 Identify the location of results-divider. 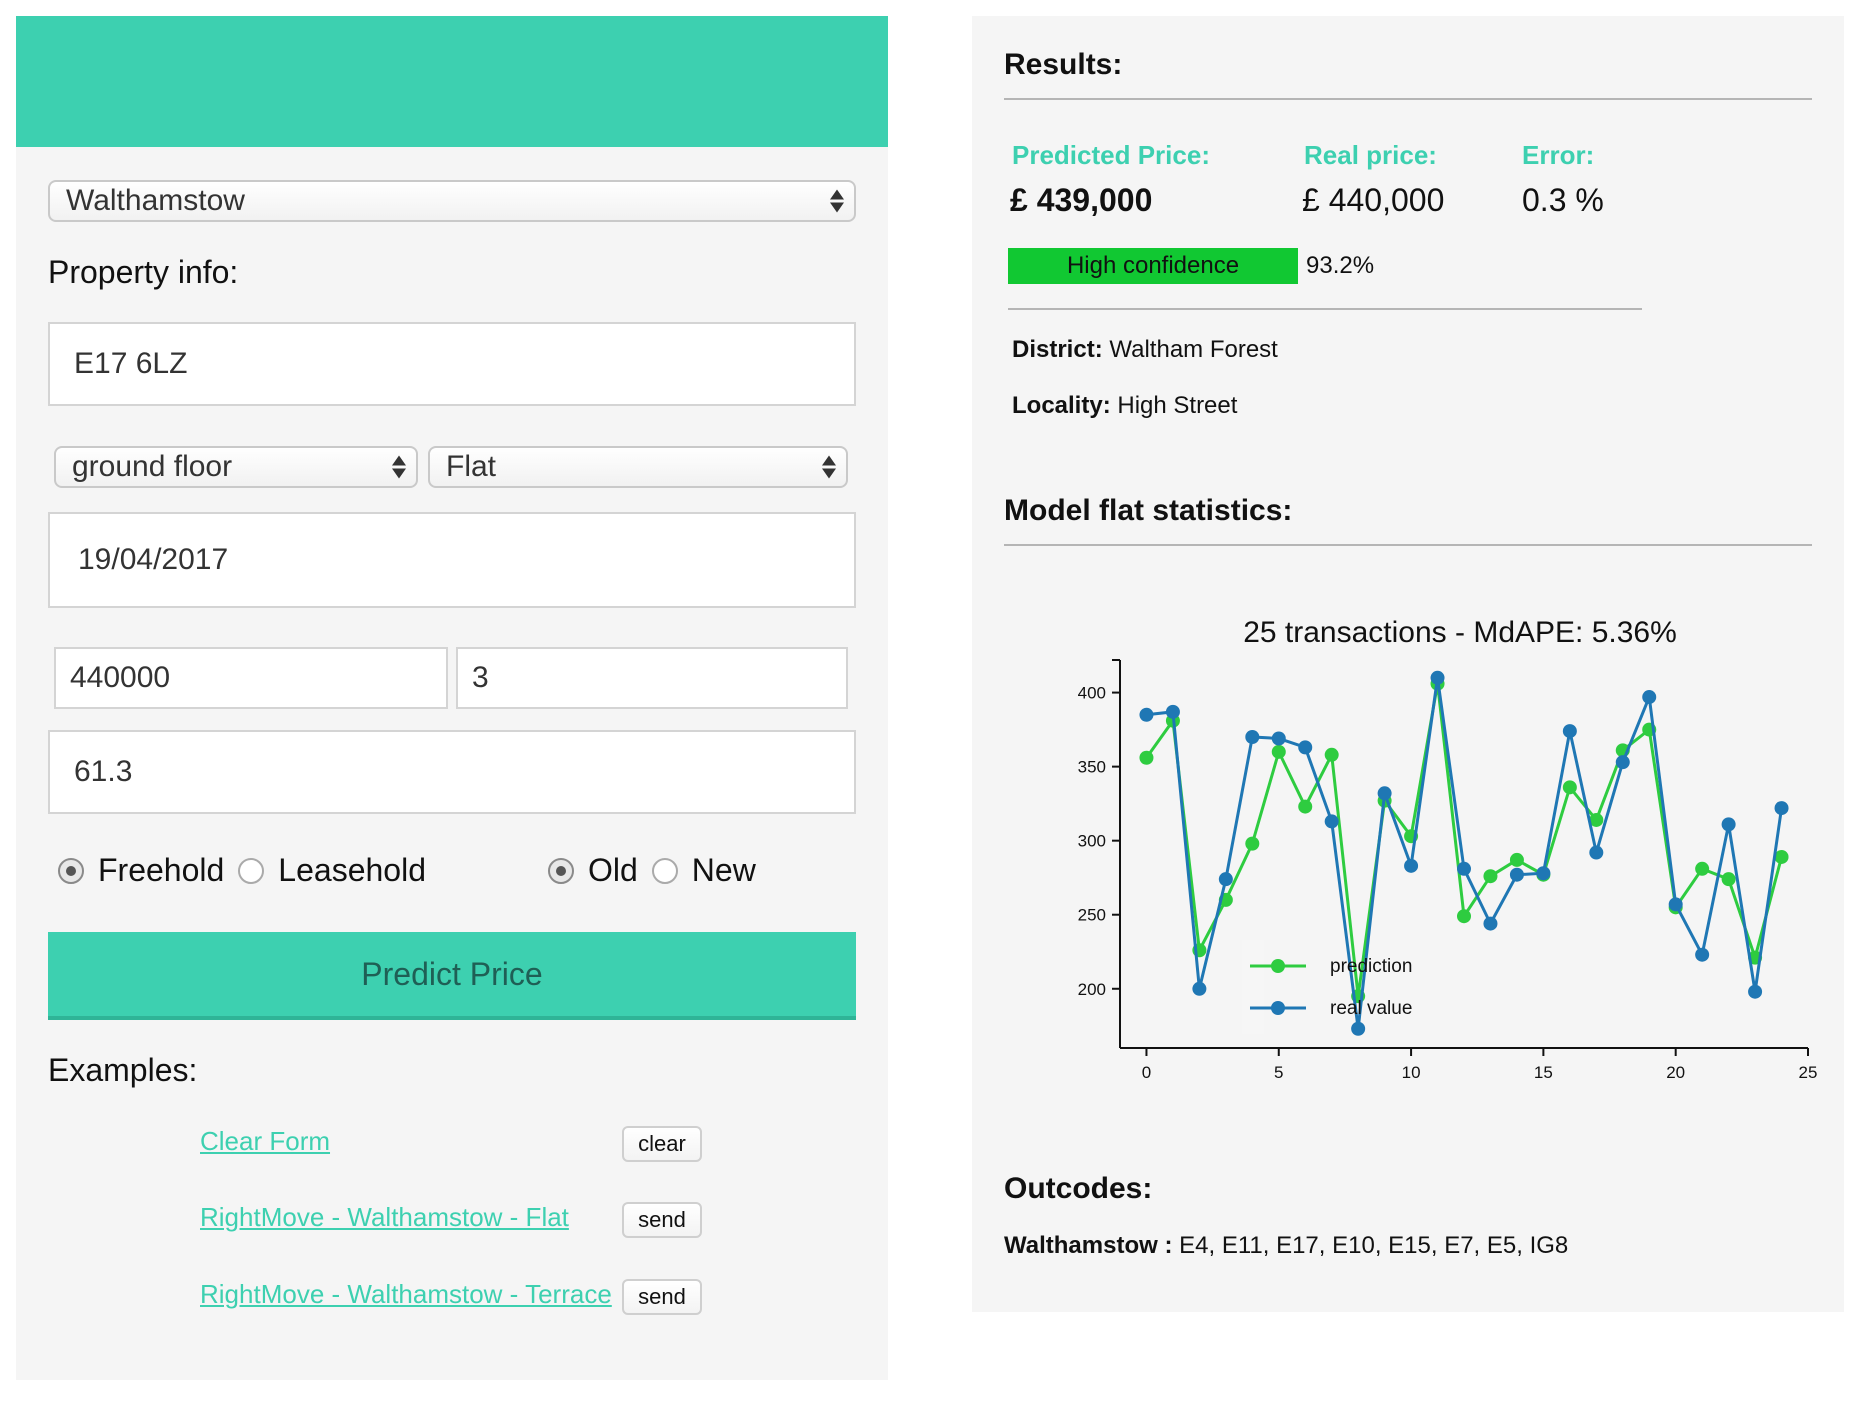
(1408, 99).